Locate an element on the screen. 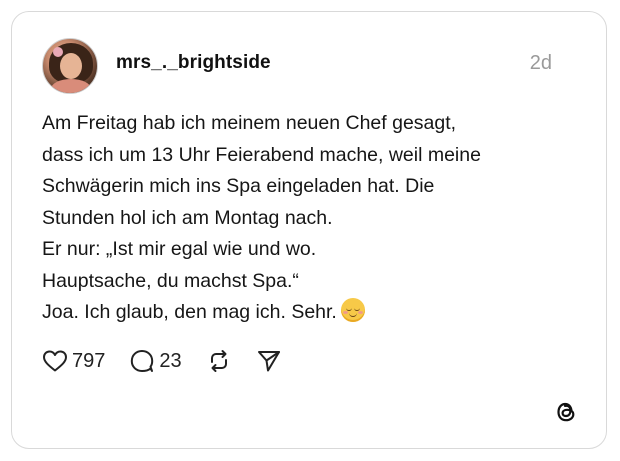  reply-button: 23 is located at coordinates (155, 361).